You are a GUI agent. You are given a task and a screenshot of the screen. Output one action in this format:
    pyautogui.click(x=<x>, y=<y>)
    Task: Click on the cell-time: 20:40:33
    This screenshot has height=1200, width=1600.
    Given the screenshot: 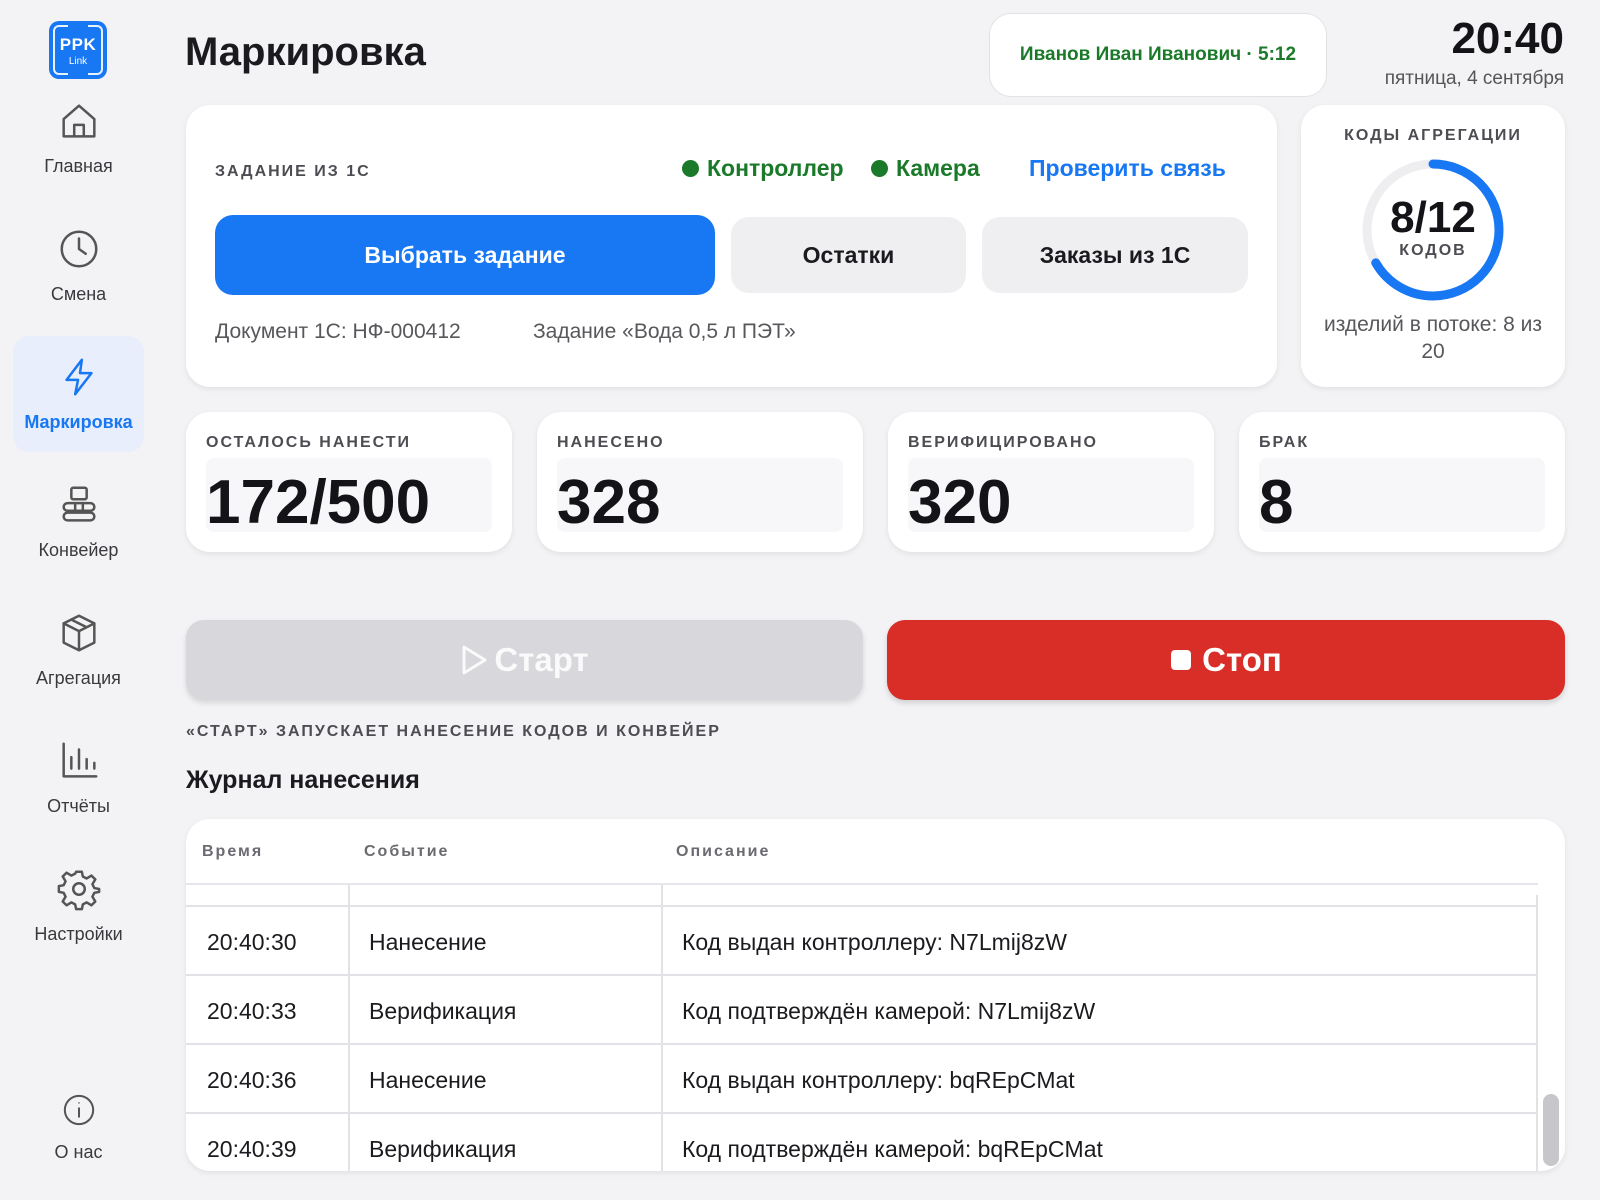 What is the action you would take?
    pyautogui.click(x=252, y=1011)
    